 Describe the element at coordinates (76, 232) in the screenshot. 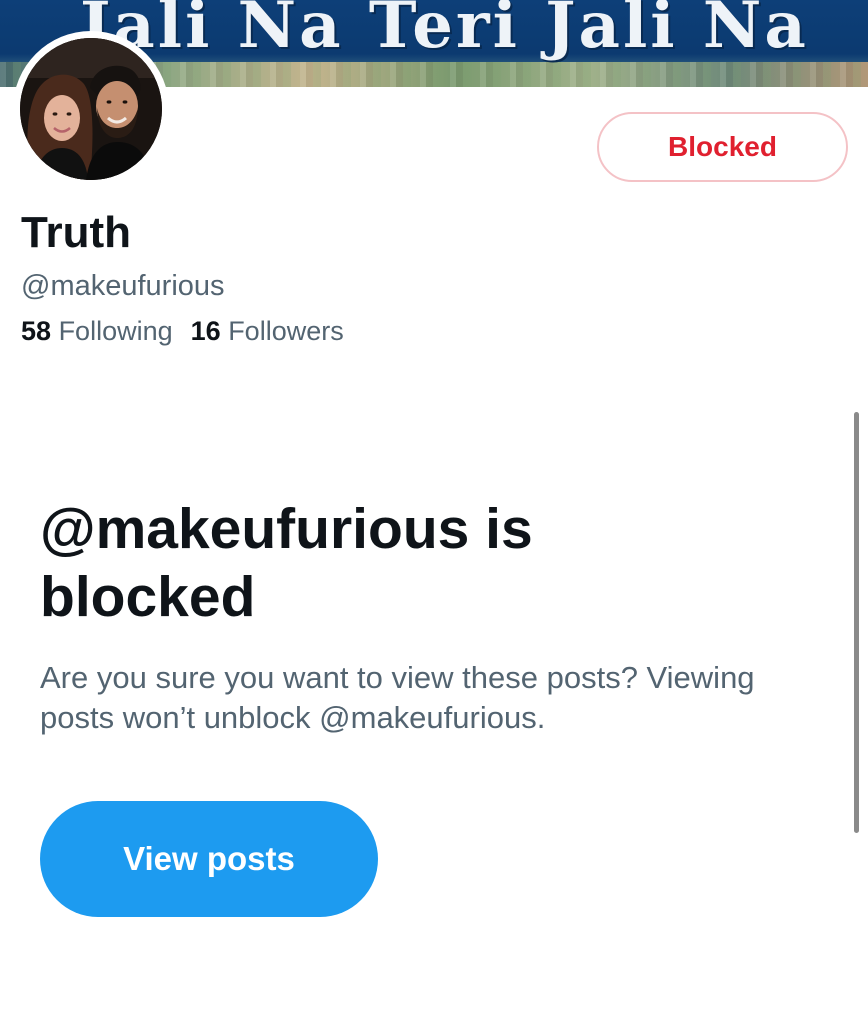

I see `display-name: Truth` at that location.